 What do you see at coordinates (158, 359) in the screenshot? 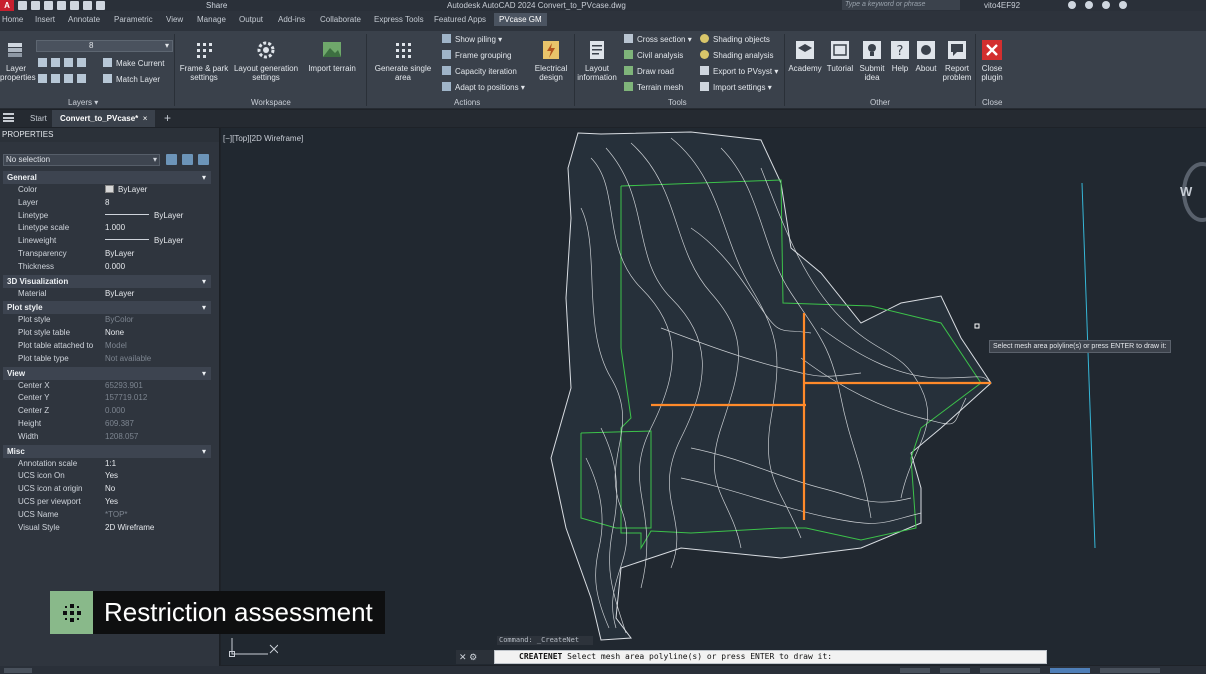
I see `property-value: Not available` at bounding box center [158, 359].